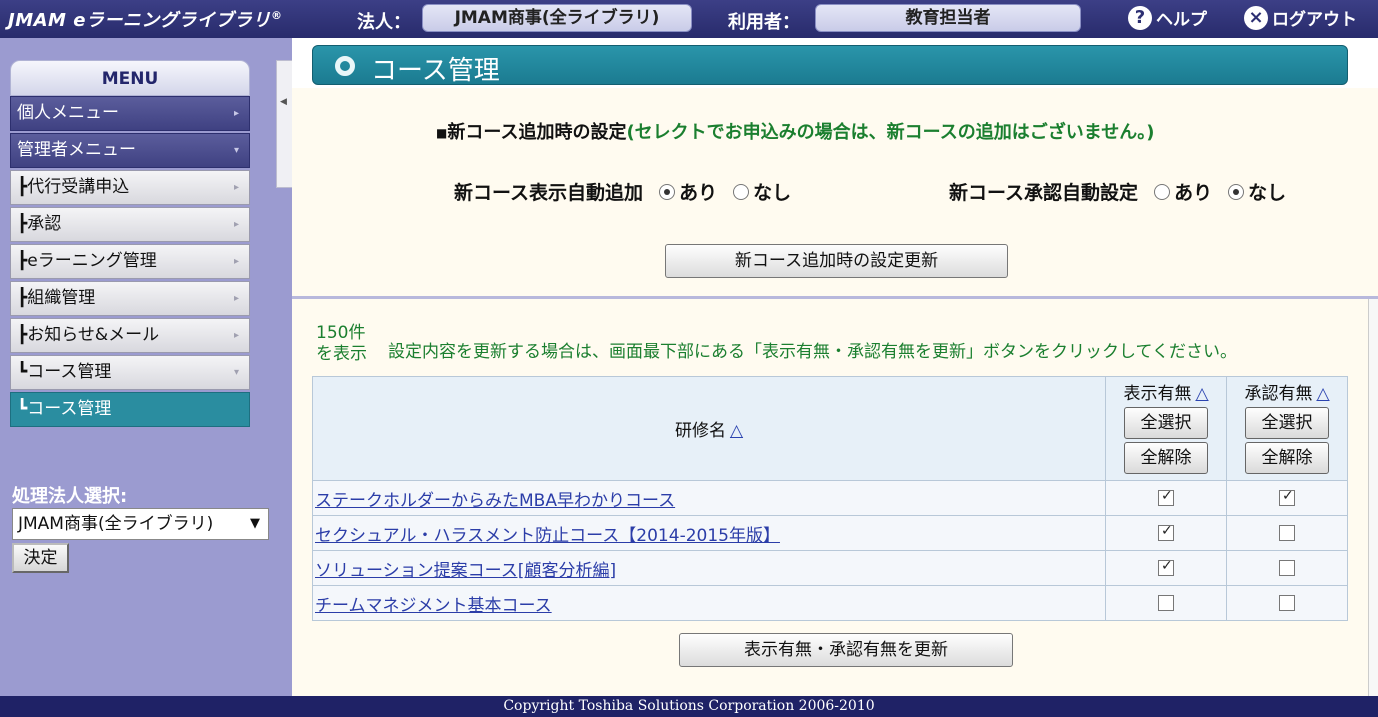 The image size is (1378, 717). Describe the element at coordinates (1322, 394) in the screenshot. I see `sort-approval-link: △` at that location.